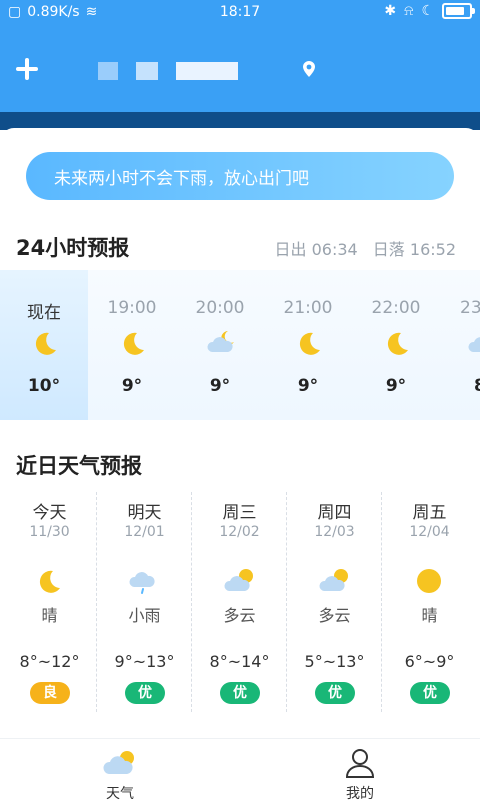 This screenshot has height=803, width=480. What do you see at coordinates (73, 248) in the screenshot?
I see `hourly-forecast-title: 24小时预报` at bounding box center [73, 248].